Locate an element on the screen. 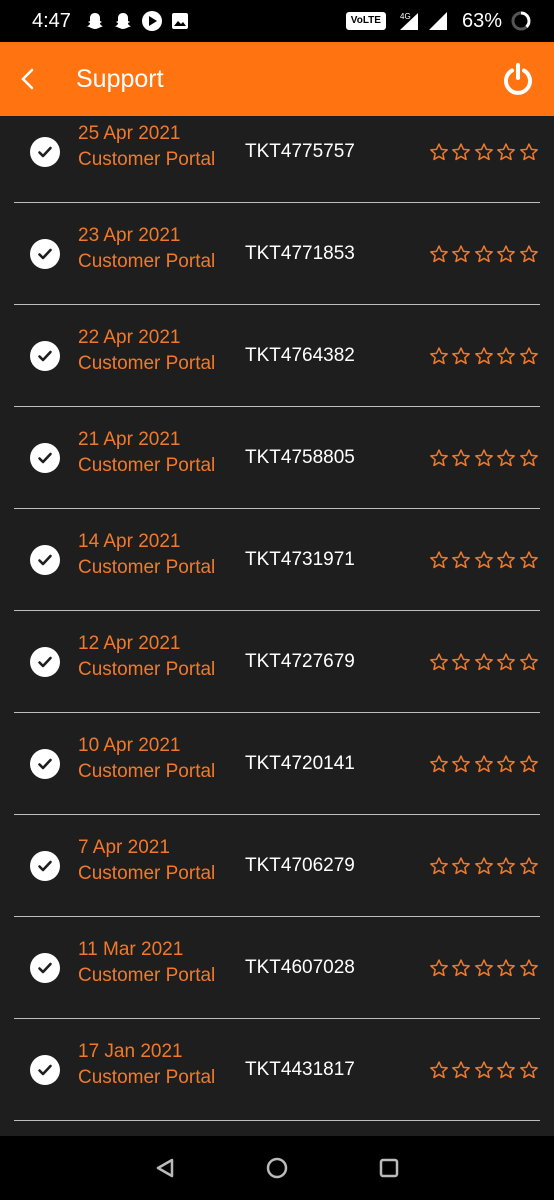 The image size is (554, 1200). ticket-row: 14 Apr 2021 Customer Portal TKT4731971 is located at coordinates (277, 560).